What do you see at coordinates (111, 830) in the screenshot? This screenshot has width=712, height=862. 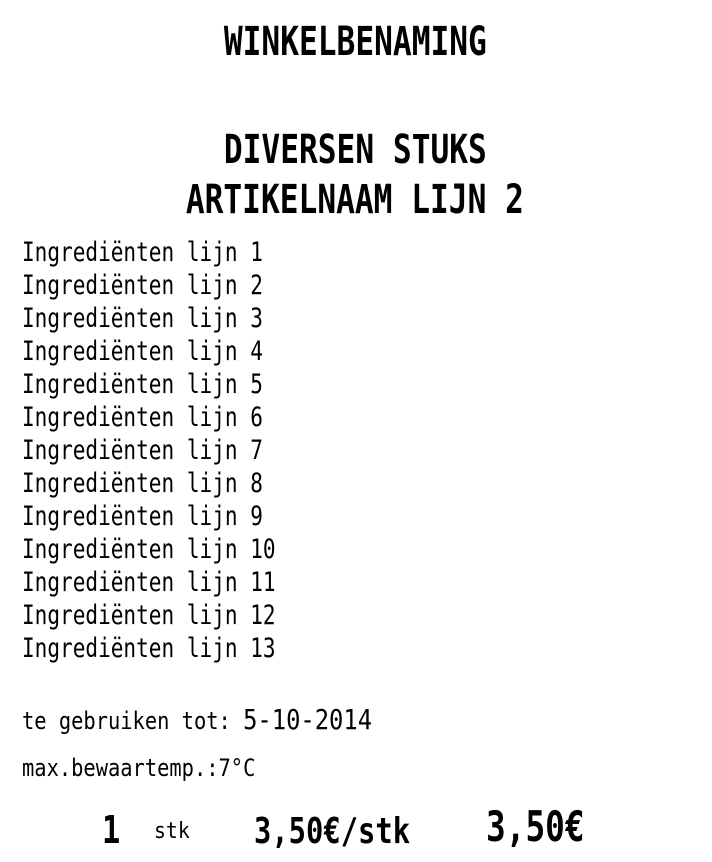 I see `quantity: 1` at bounding box center [111, 830].